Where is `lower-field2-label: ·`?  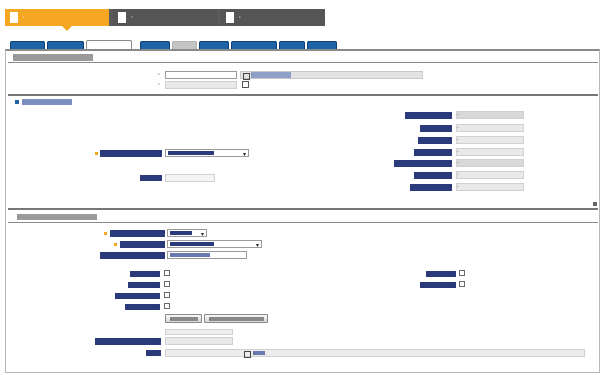
lower-field2-label: · is located at coordinates (128, 341).